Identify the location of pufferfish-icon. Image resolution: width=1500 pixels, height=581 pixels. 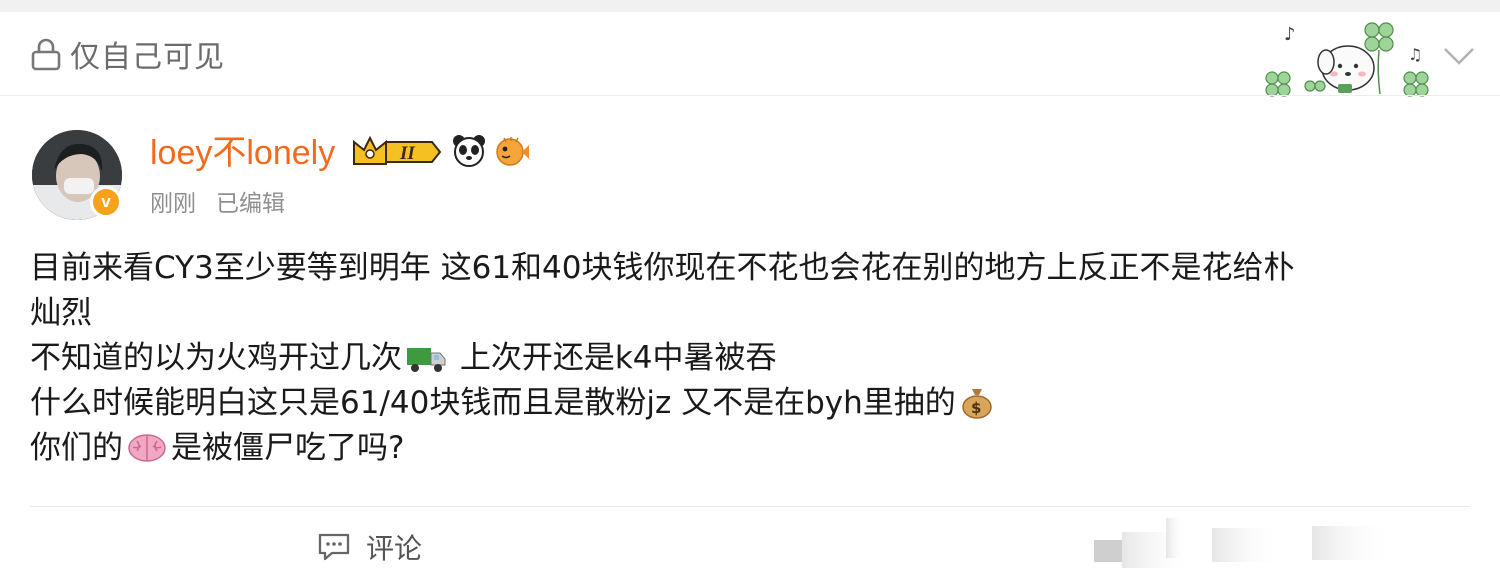
(512, 151).